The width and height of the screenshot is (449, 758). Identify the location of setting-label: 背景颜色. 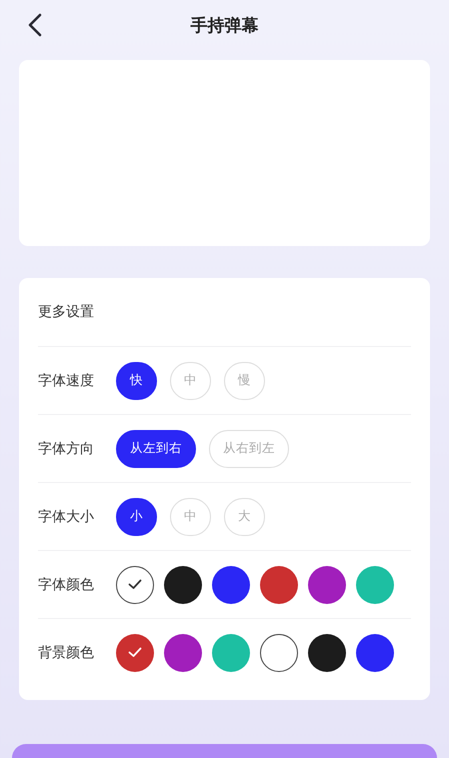
(66, 653).